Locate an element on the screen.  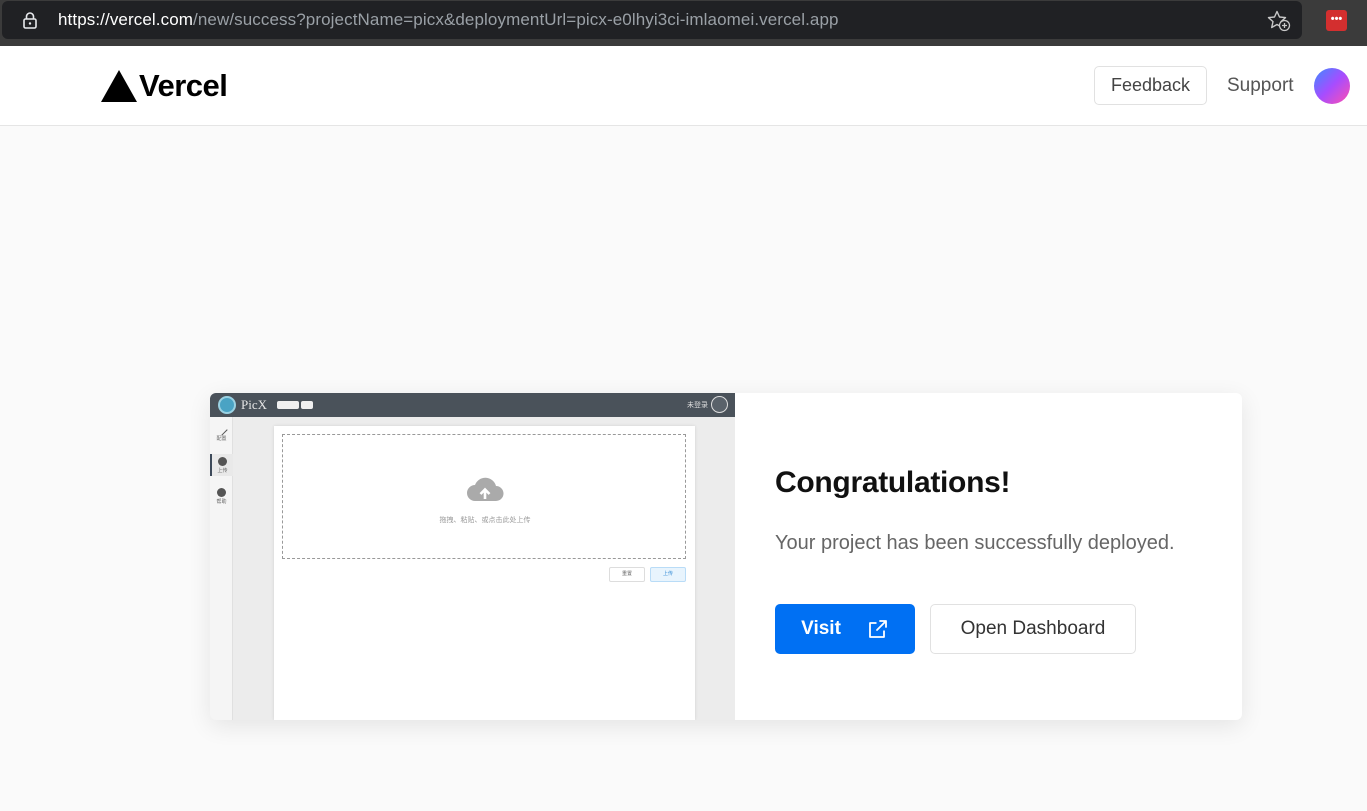
preview-login-text: 未登录 is located at coordinates (697, 405).